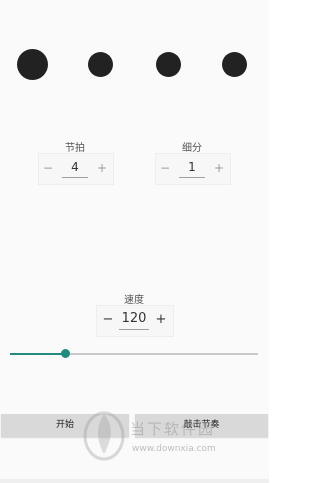 This screenshot has width=320, height=483. I want to click on tempo-increment-button: +, so click(161, 320).